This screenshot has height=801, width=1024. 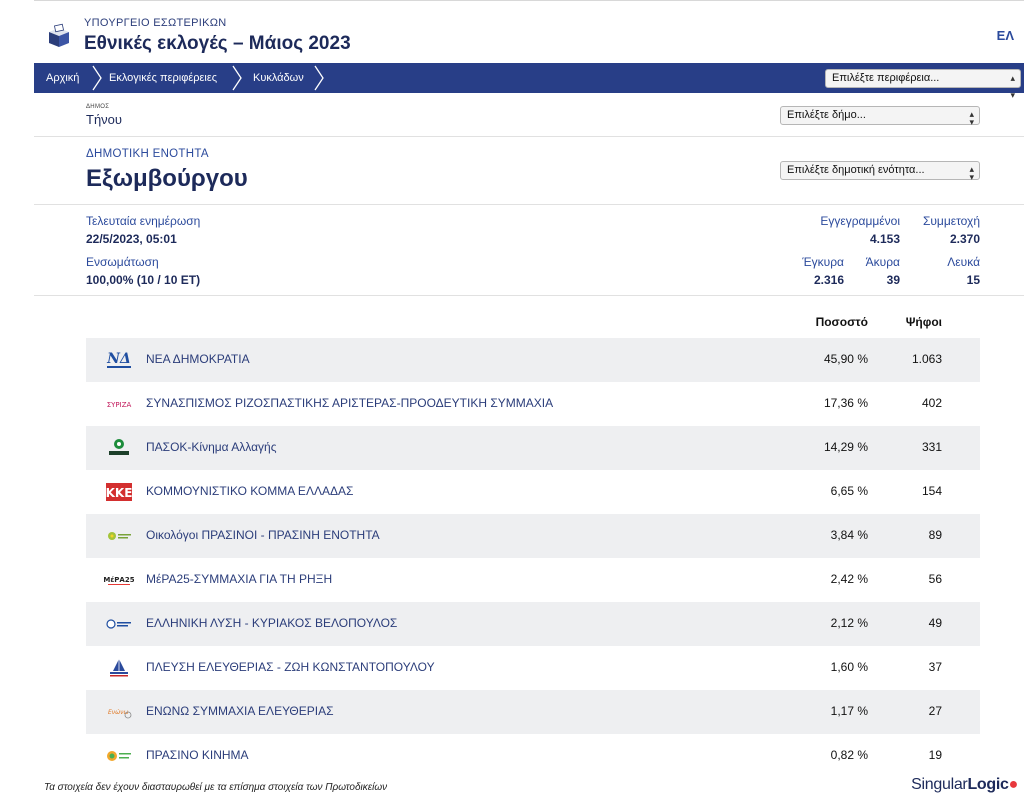 What do you see at coordinates (119, 536) in the screenshot?
I see `greens-logo-icon` at bounding box center [119, 536].